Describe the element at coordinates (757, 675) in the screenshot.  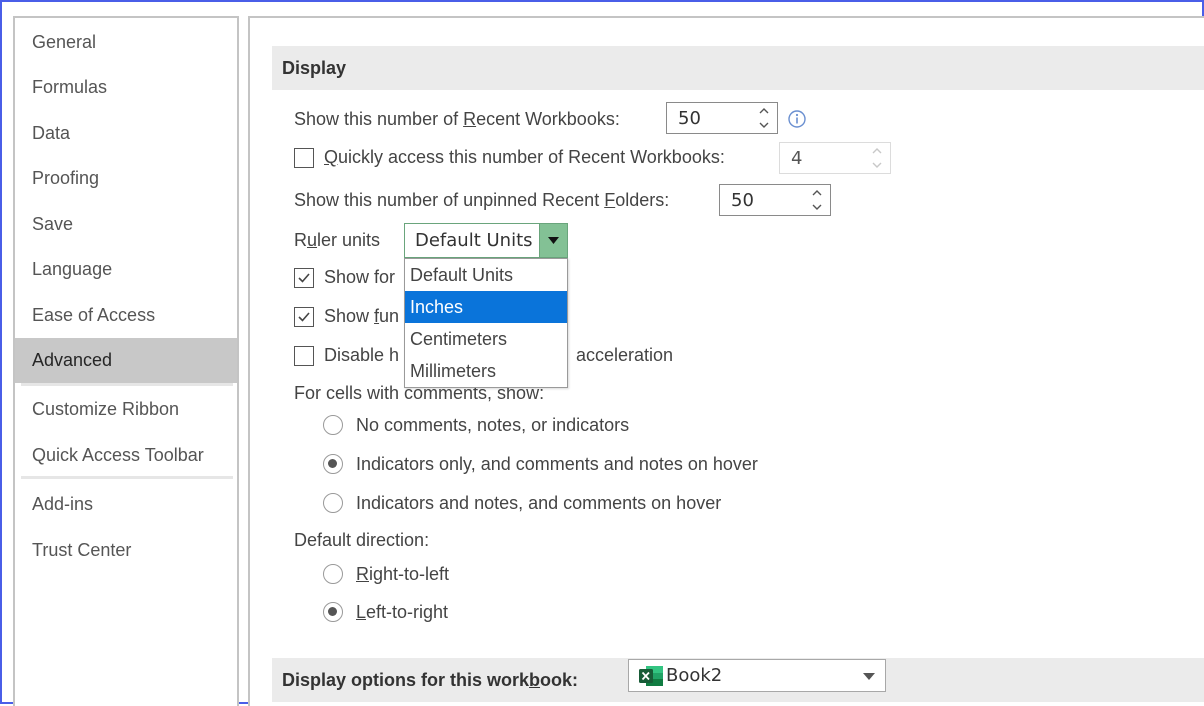
I see `workbook-select: Book2` at that location.